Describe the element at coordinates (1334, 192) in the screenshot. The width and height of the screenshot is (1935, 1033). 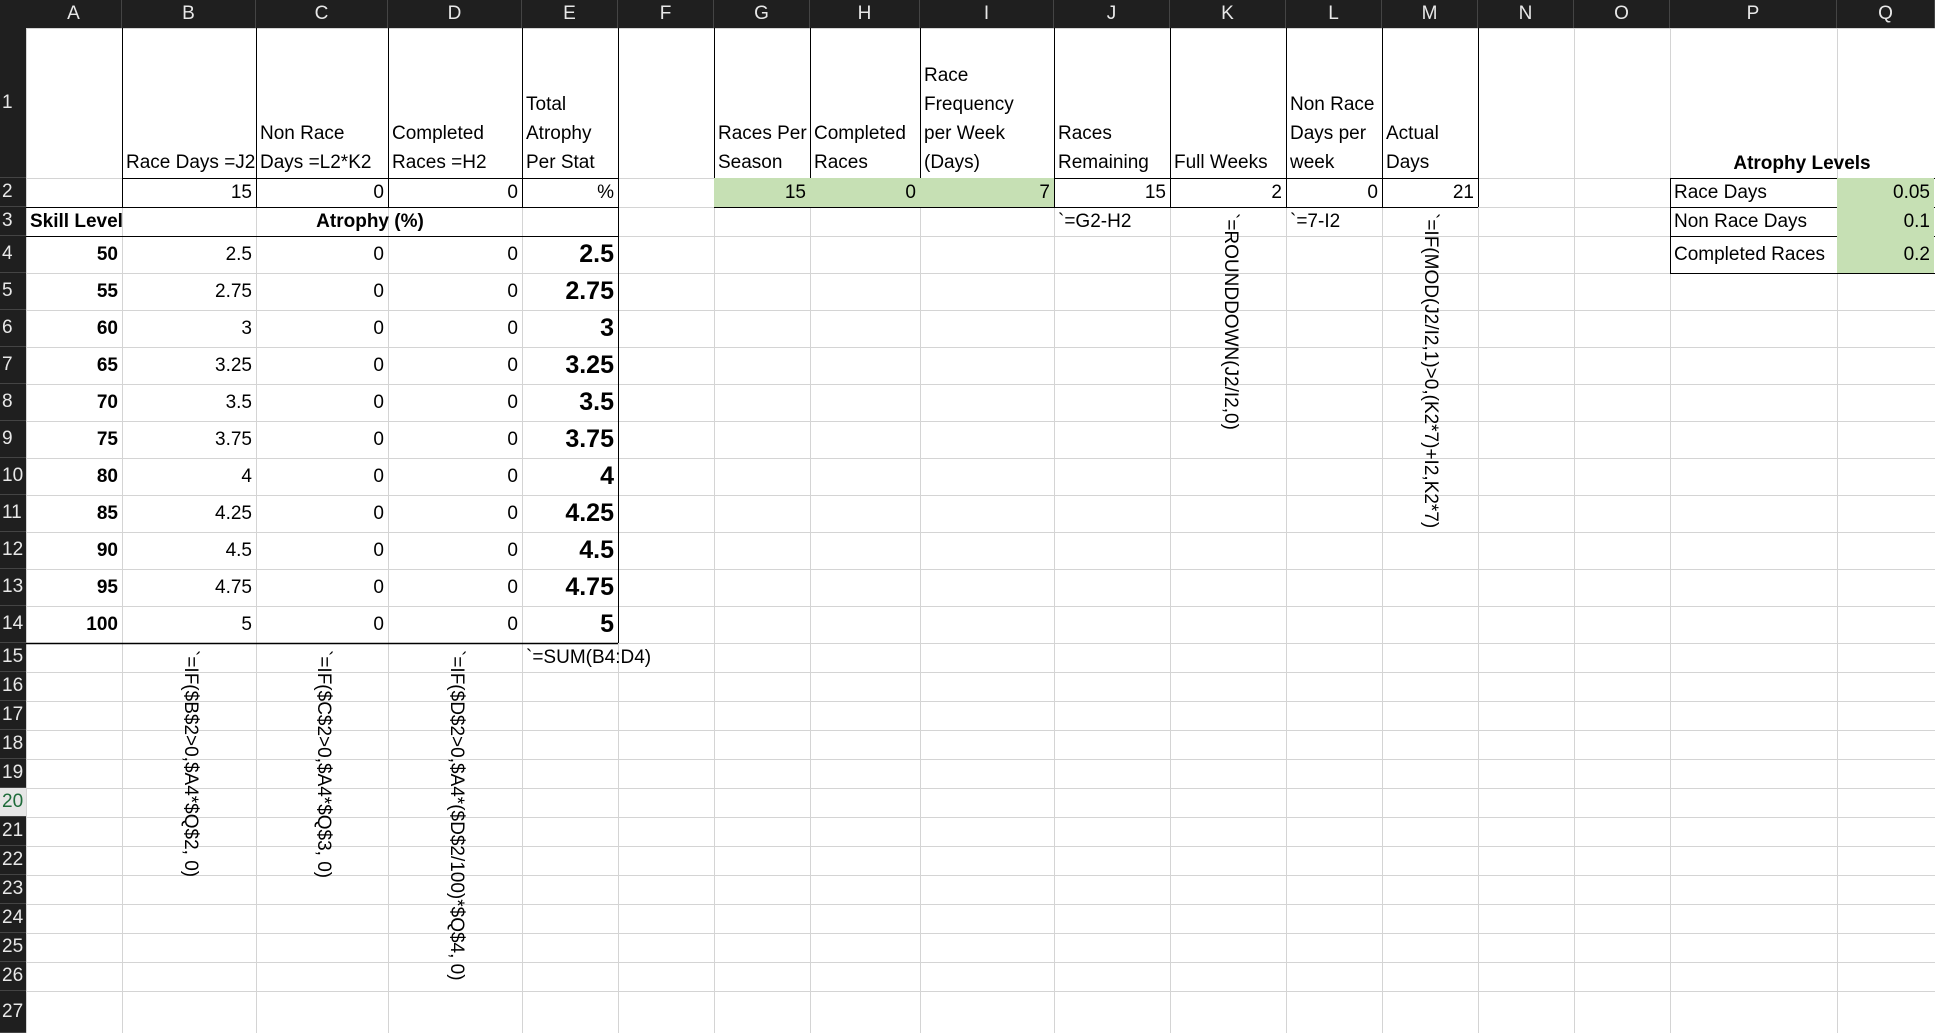
I see `cell-l2: 0` at that location.